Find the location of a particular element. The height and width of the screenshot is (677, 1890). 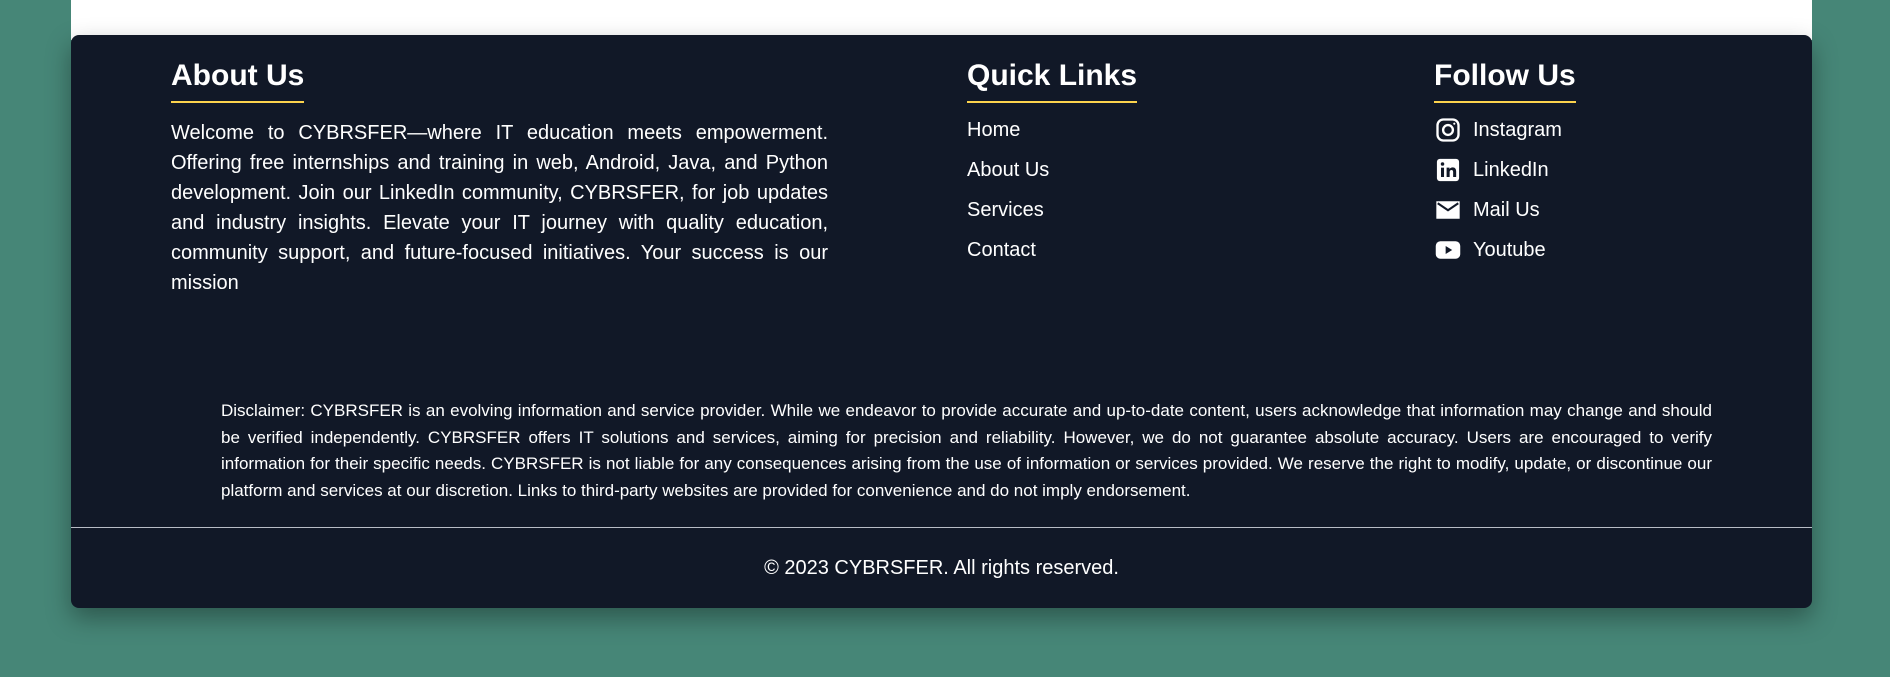

quick-link-services: Services is located at coordinates (1008, 210).